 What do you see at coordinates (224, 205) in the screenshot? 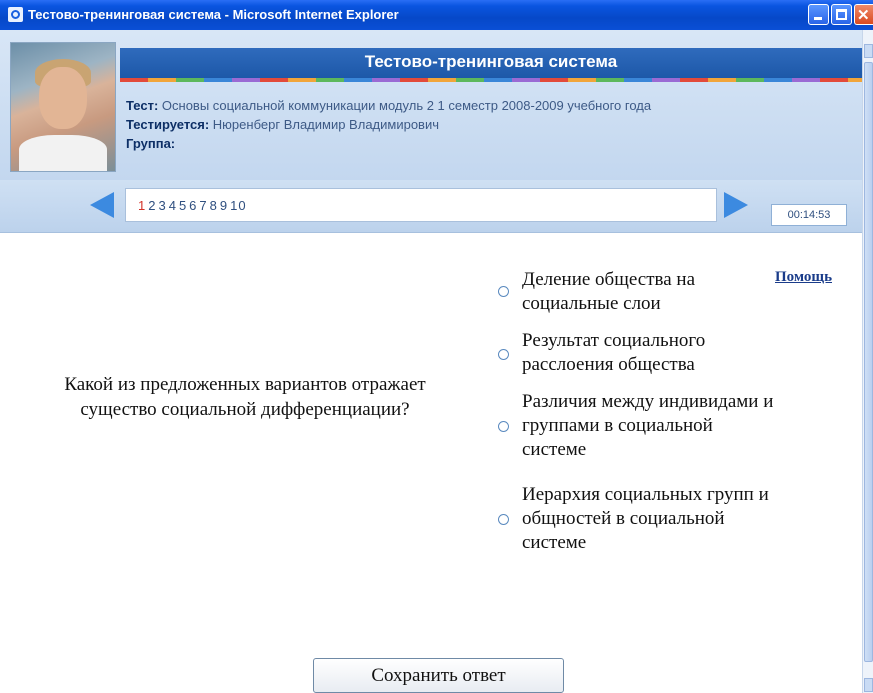
I see `question-number-9: 9` at bounding box center [224, 205].